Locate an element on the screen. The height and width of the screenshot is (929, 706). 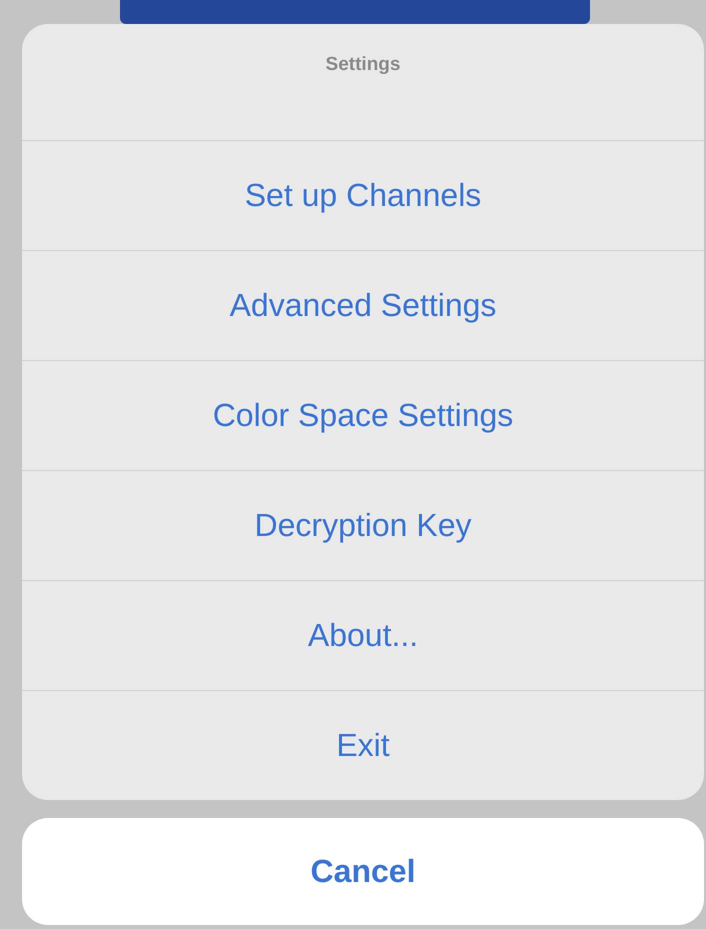
action-button: Advanced Settings is located at coordinates (363, 305).